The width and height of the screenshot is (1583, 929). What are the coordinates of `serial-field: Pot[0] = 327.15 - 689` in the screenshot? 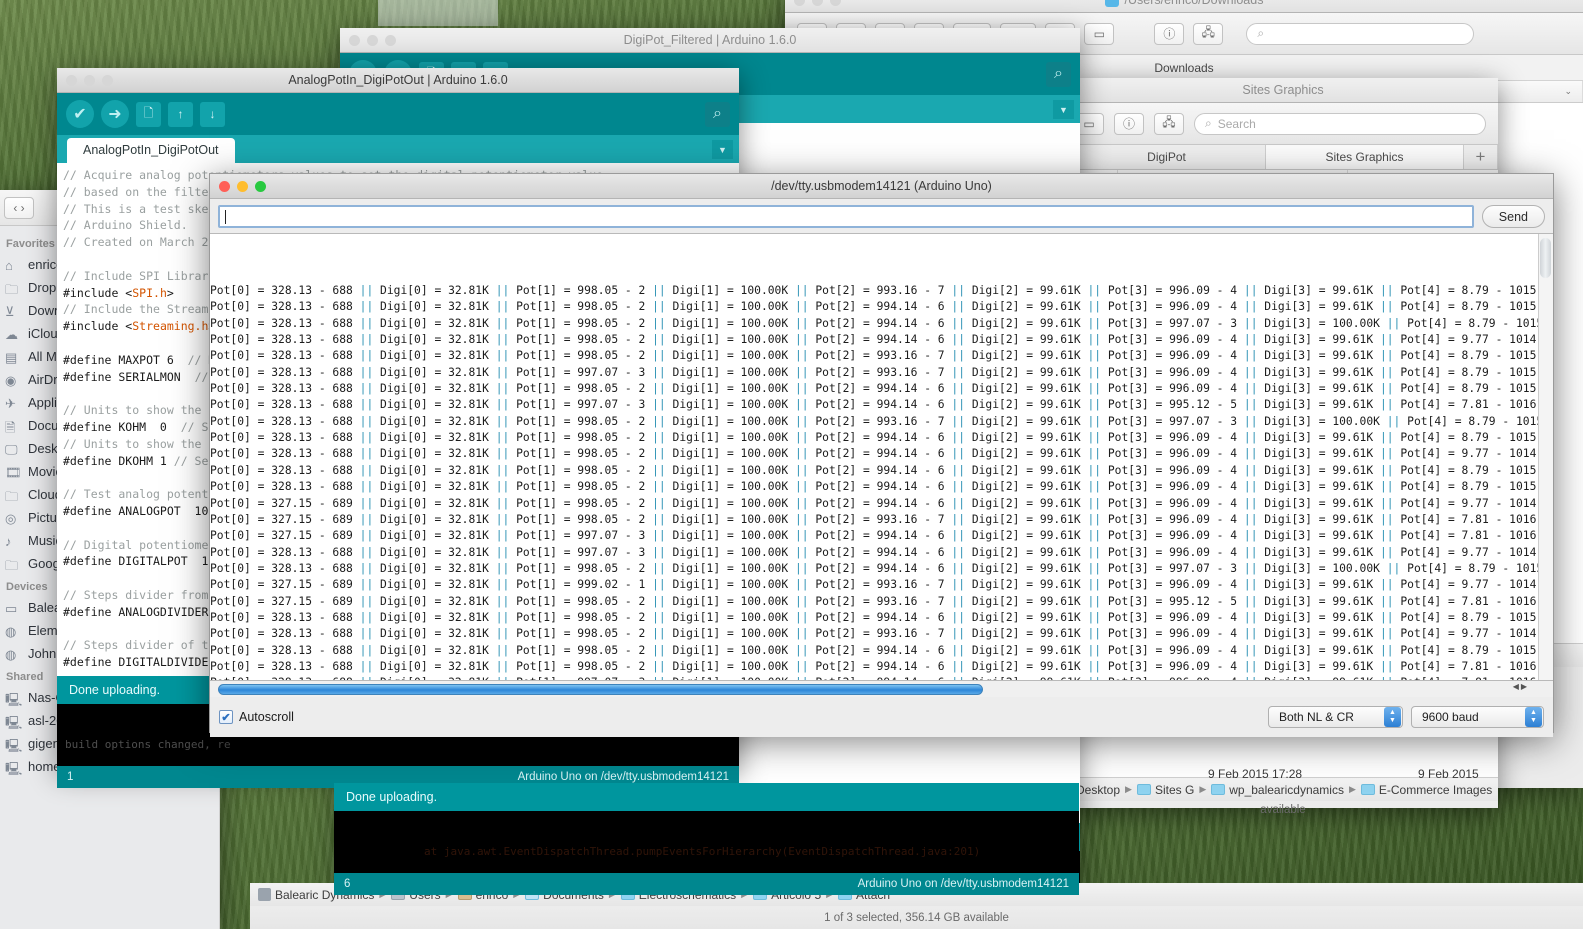 It's located at (285, 601).